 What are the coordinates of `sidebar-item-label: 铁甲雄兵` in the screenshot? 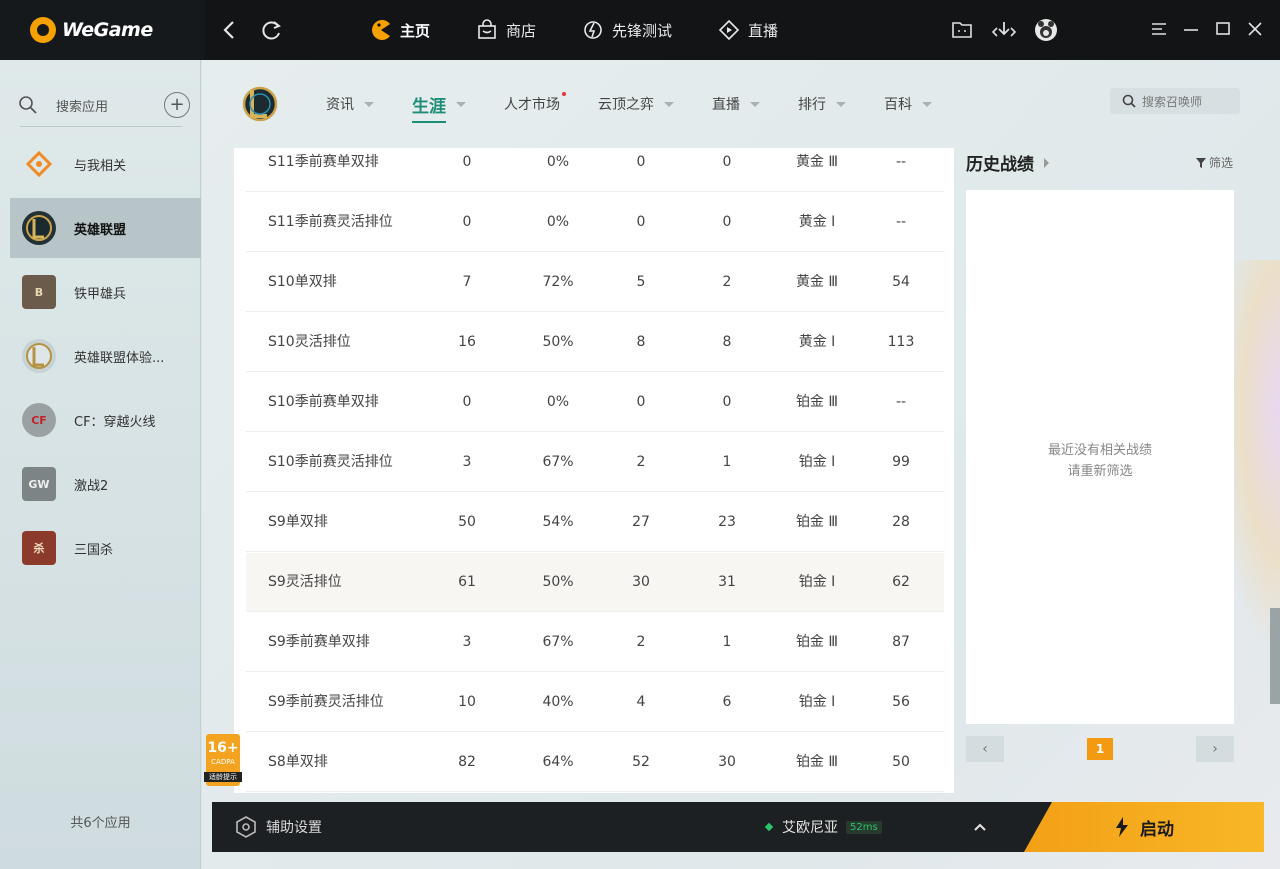 It's located at (100, 294).